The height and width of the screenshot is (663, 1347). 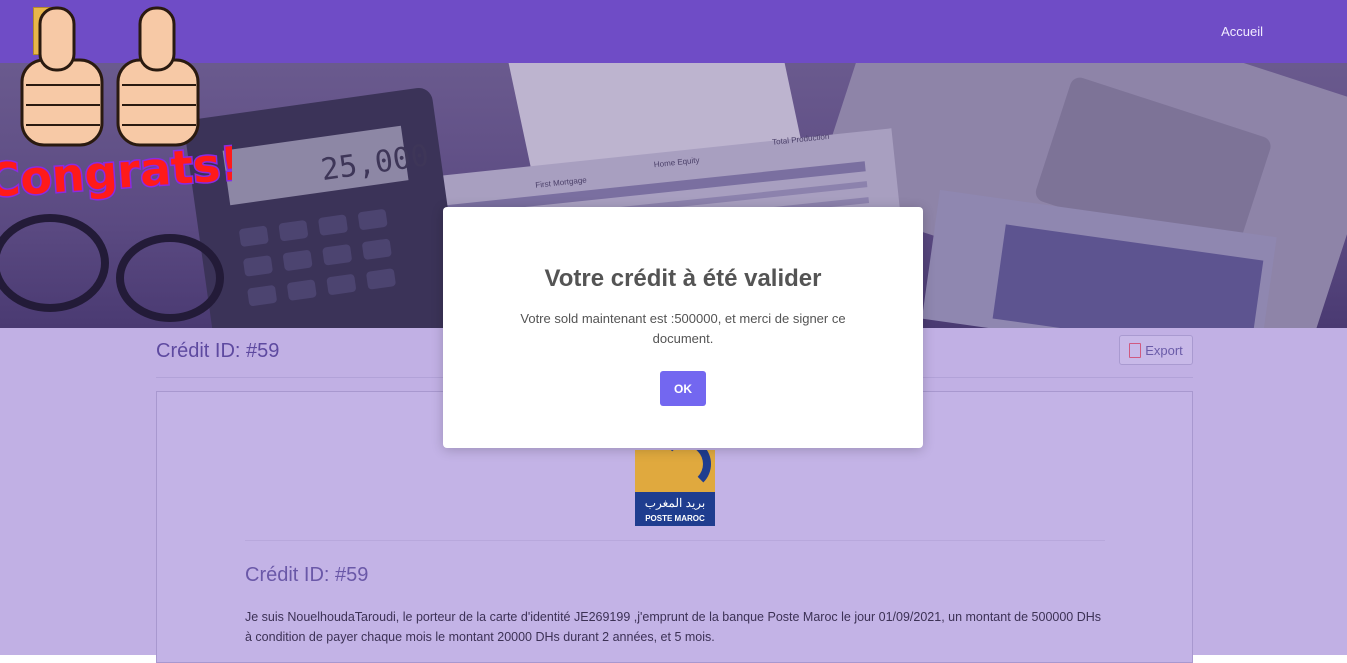 What do you see at coordinates (683, 388) in the screenshot?
I see `ok-button: OK` at bounding box center [683, 388].